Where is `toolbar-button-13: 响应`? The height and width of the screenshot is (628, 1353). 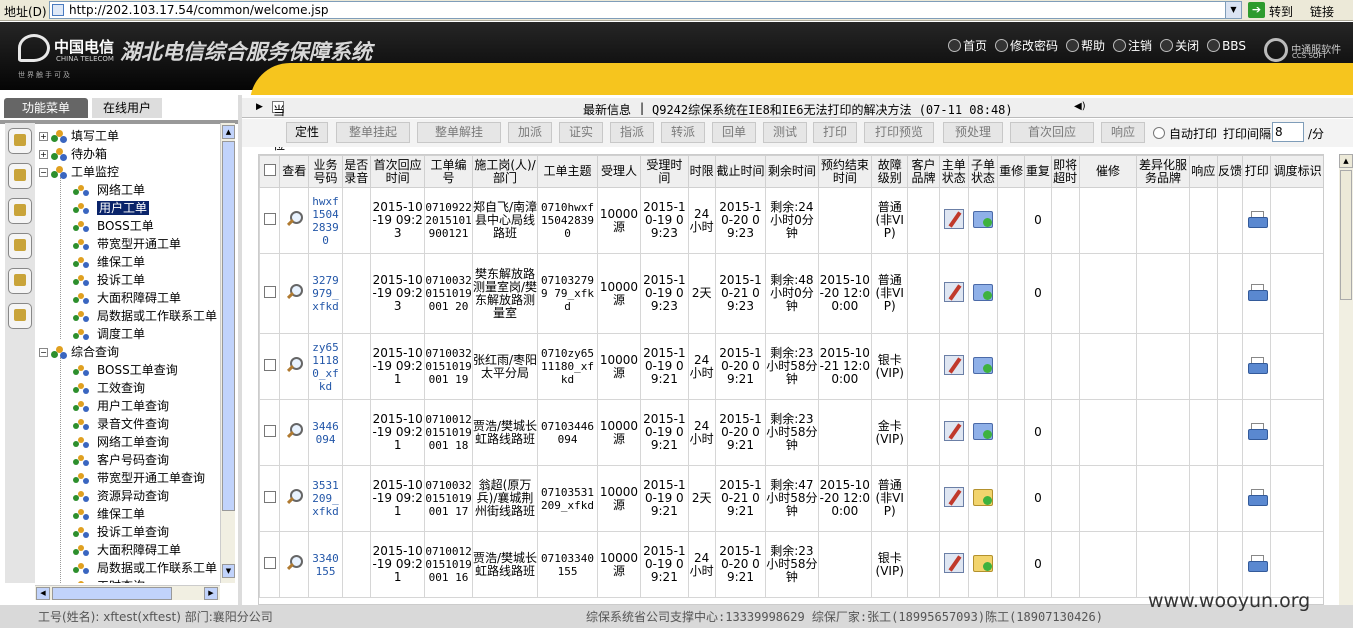 toolbar-button-13: 响应 is located at coordinates (1123, 132).